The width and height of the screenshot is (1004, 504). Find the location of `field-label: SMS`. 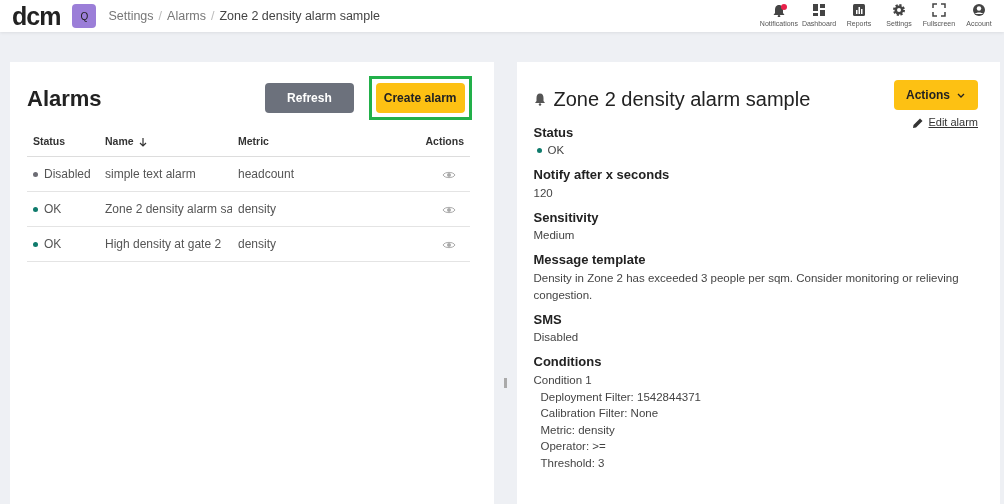

field-label: SMS is located at coordinates (547, 319).